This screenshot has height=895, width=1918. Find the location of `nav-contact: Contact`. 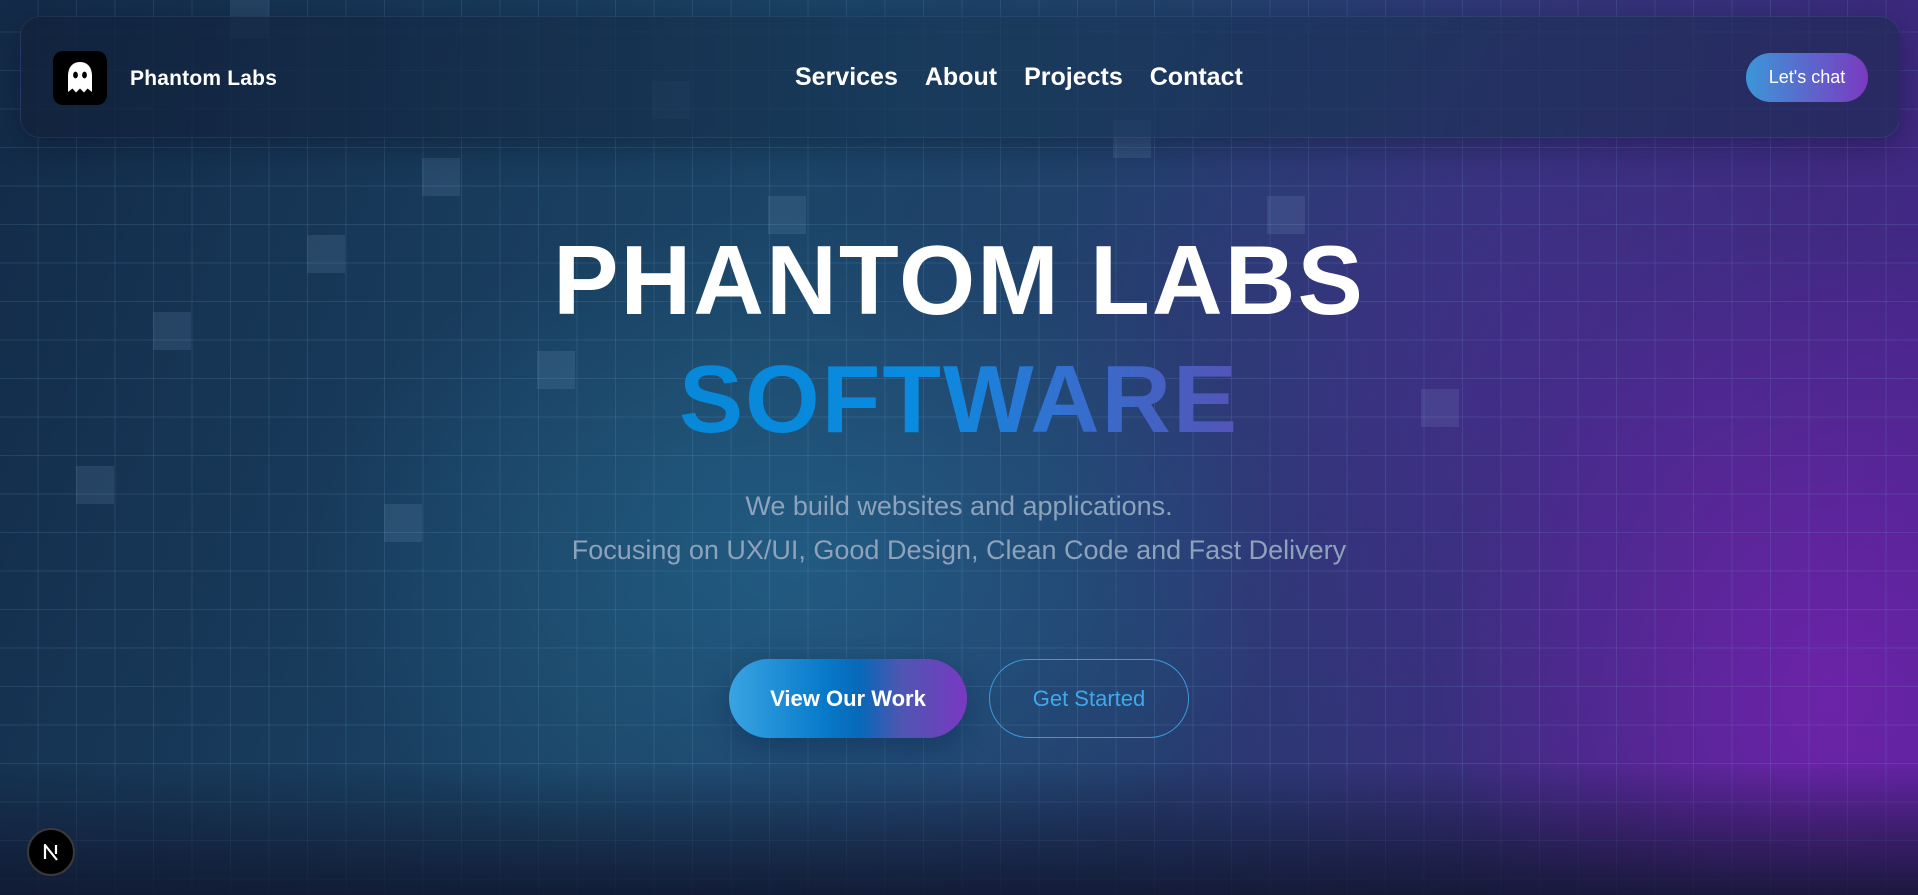

nav-contact: Contact is located at coordinates (1196, 77).